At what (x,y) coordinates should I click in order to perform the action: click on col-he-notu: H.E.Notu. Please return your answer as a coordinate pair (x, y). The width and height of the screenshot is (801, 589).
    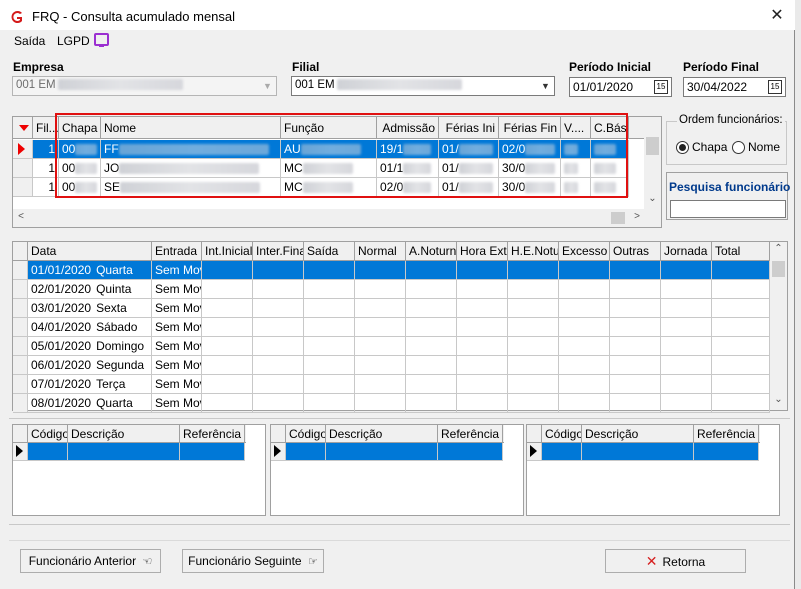
    Looking at the image, I should click on (533, 251).